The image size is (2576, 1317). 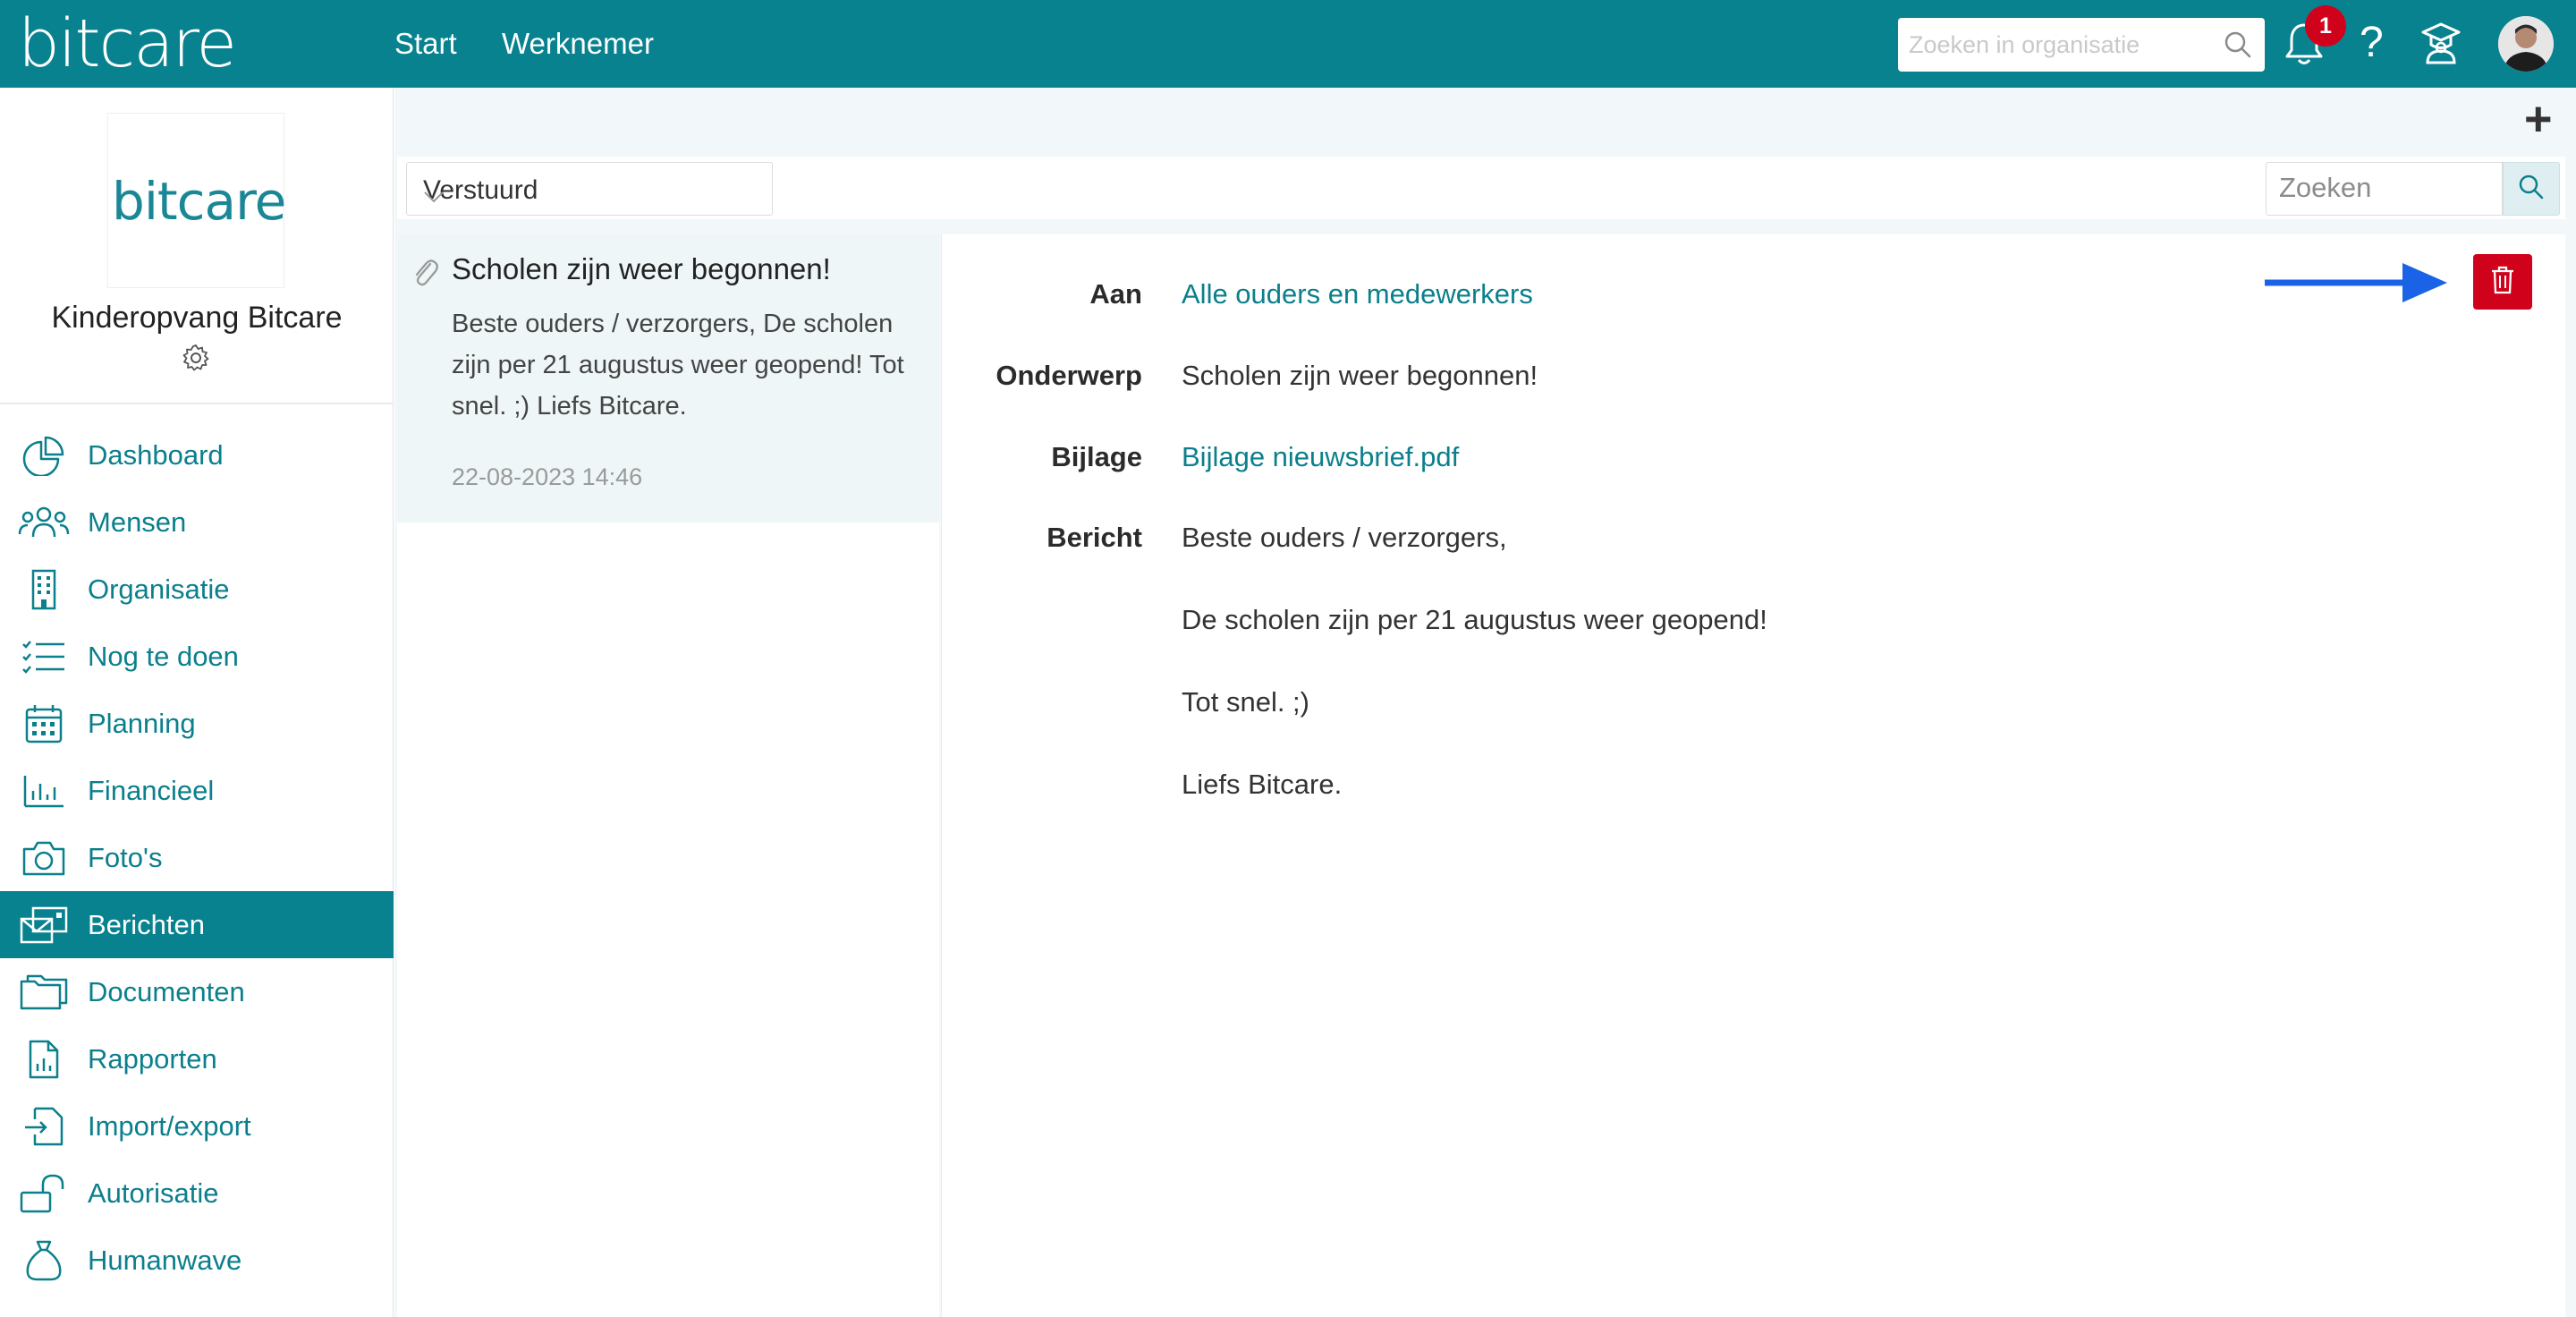 I want to click on arrow-right-icon, so click(x=2357, y=285).